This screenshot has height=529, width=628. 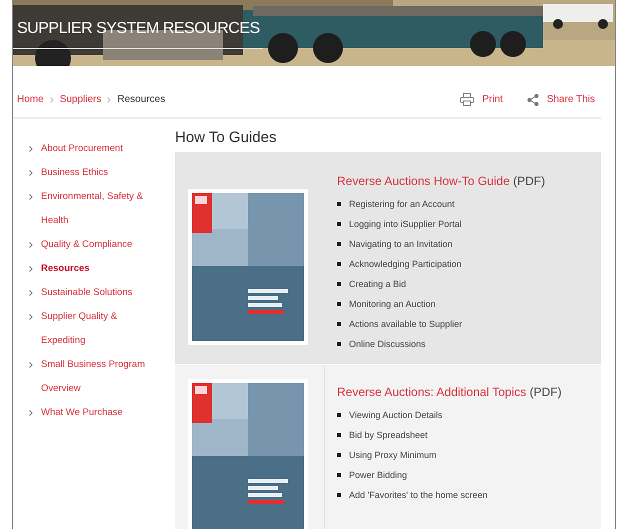 I want to click on topic-text: Add 'Favorites' to the home screen, so click(x=418, y=495).